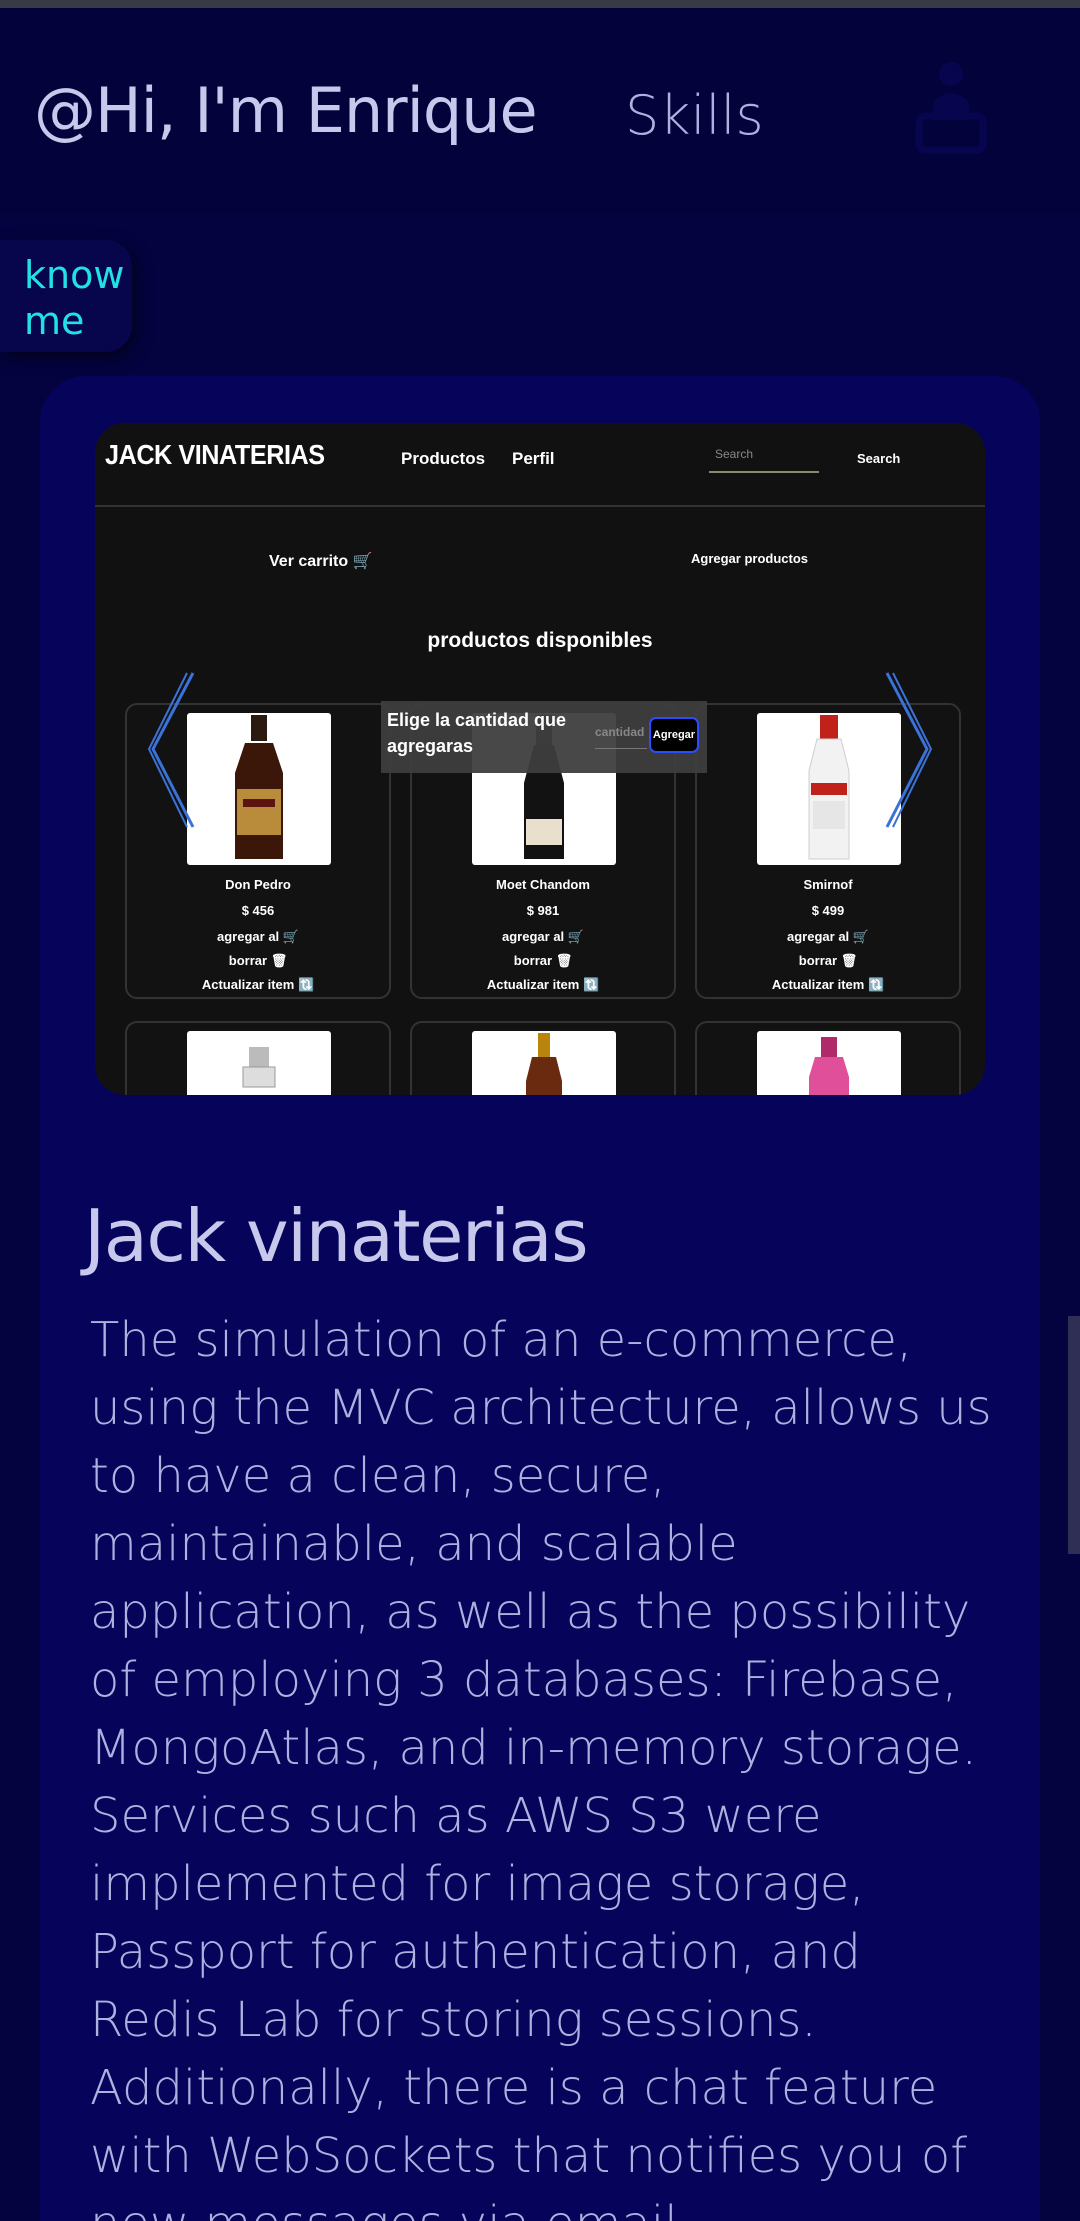 The height and width of the screenshot is (2221, 1080). What do you see at coordinates (540, 640) in the screenshot?
I see `screenshot-products-heading: productos disponibles` at bounding box center [540, 640].